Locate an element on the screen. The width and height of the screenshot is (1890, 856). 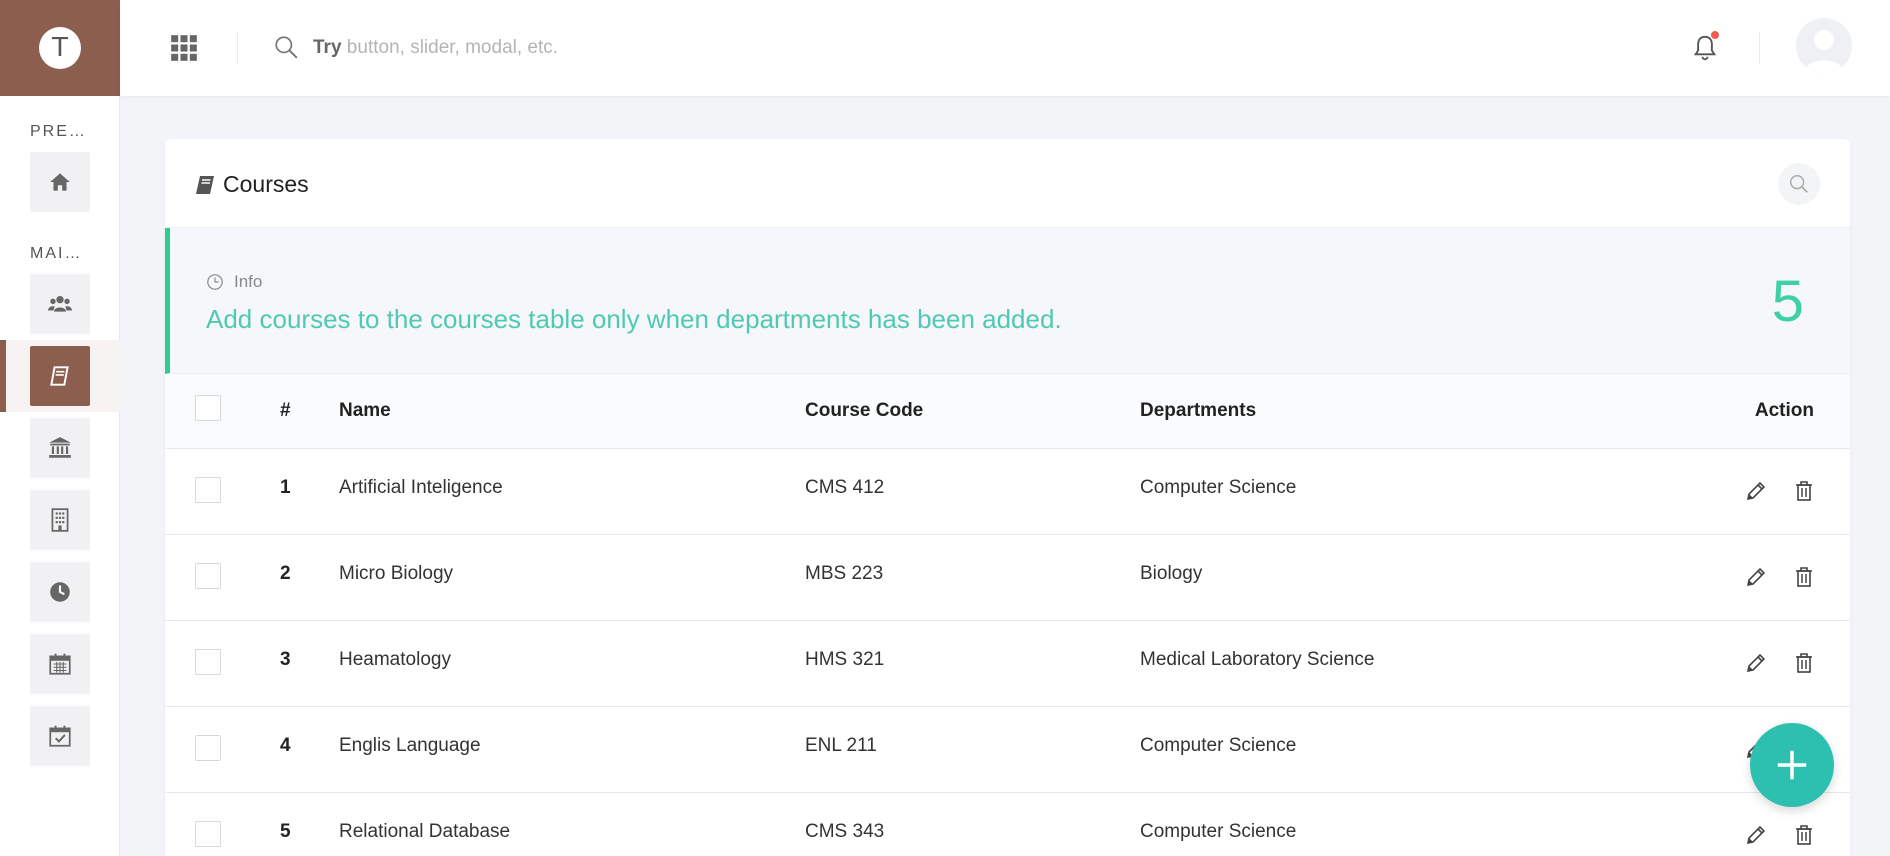
row-number: 1 is located at coordinates (285, 487).